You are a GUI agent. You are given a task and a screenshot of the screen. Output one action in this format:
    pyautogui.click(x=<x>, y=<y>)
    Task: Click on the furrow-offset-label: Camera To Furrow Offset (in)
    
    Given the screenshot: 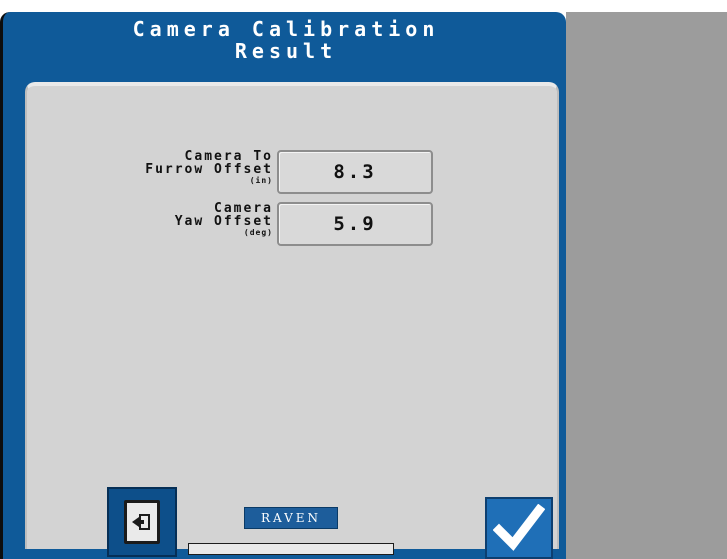 What is the action you would take?
    pyautogui.click(x=209, y=168)
    